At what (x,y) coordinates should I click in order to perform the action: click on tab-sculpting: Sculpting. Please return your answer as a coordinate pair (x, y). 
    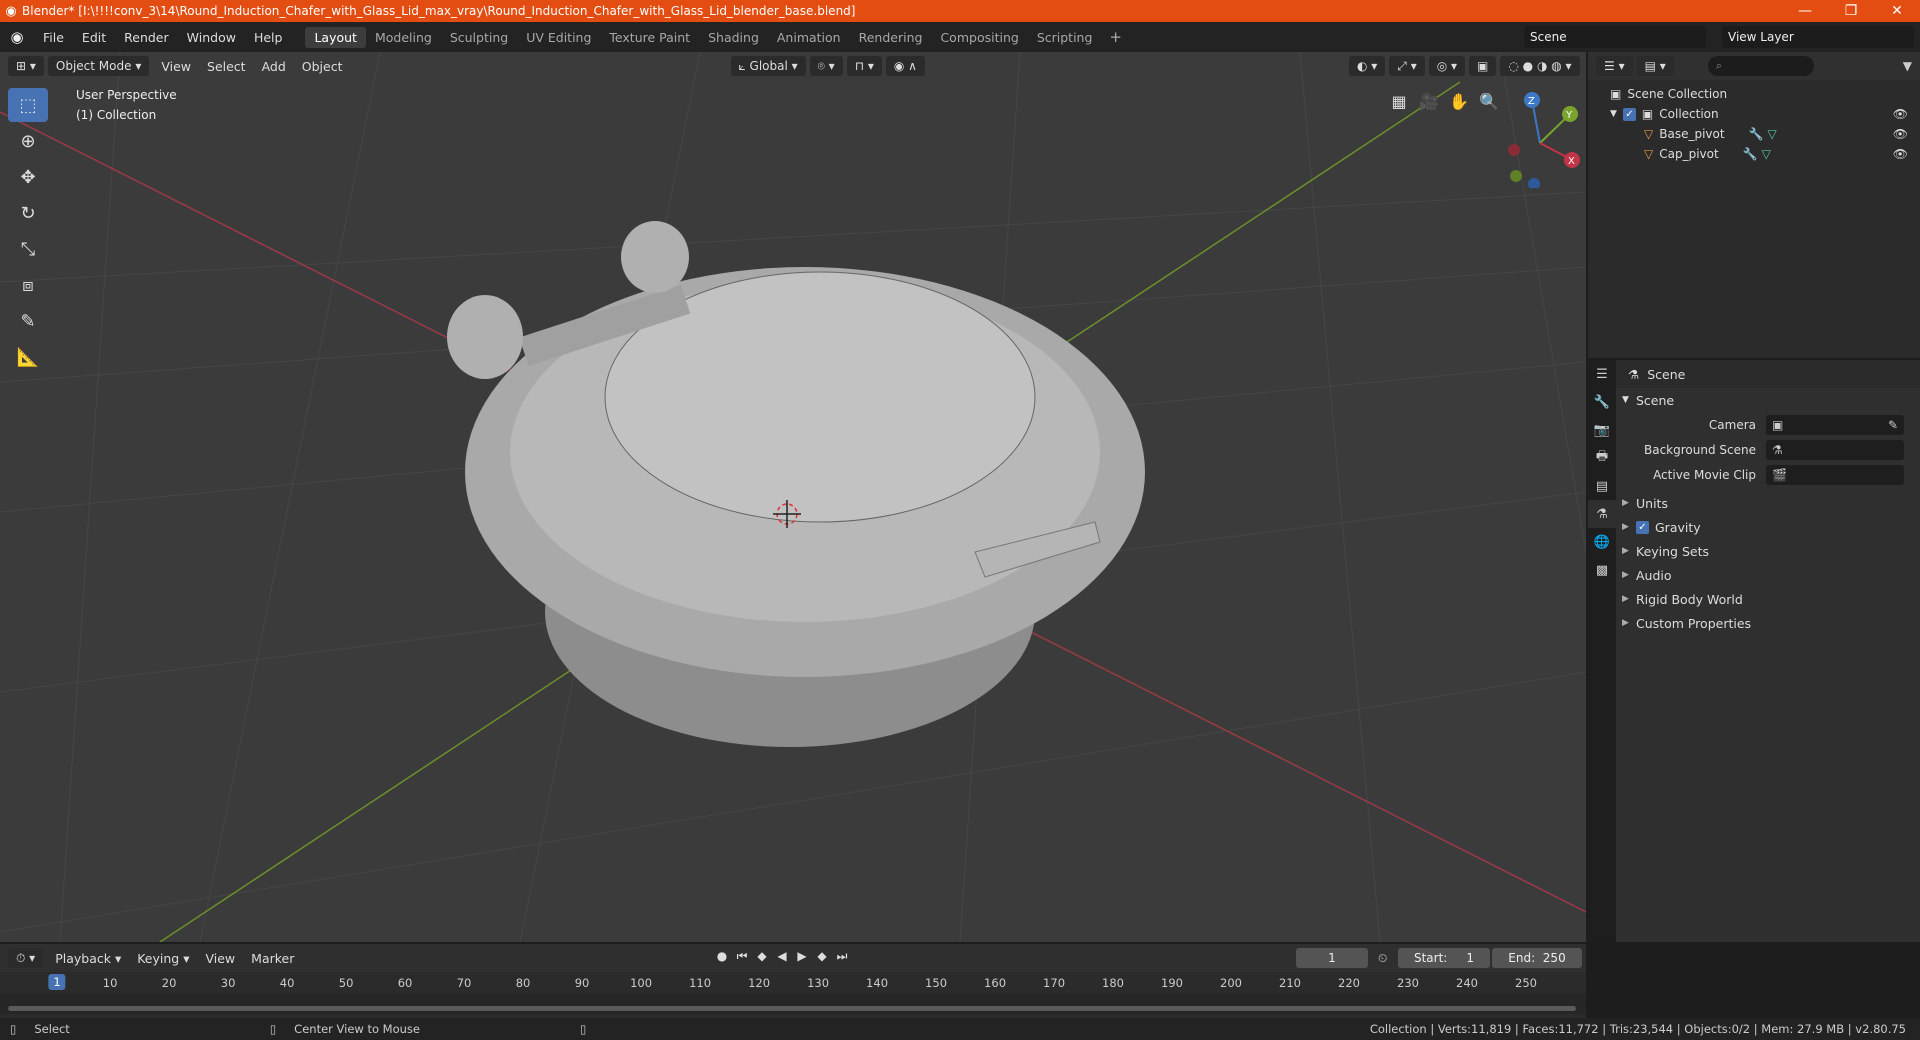
    Looking at the image, I should click on (479, 37).